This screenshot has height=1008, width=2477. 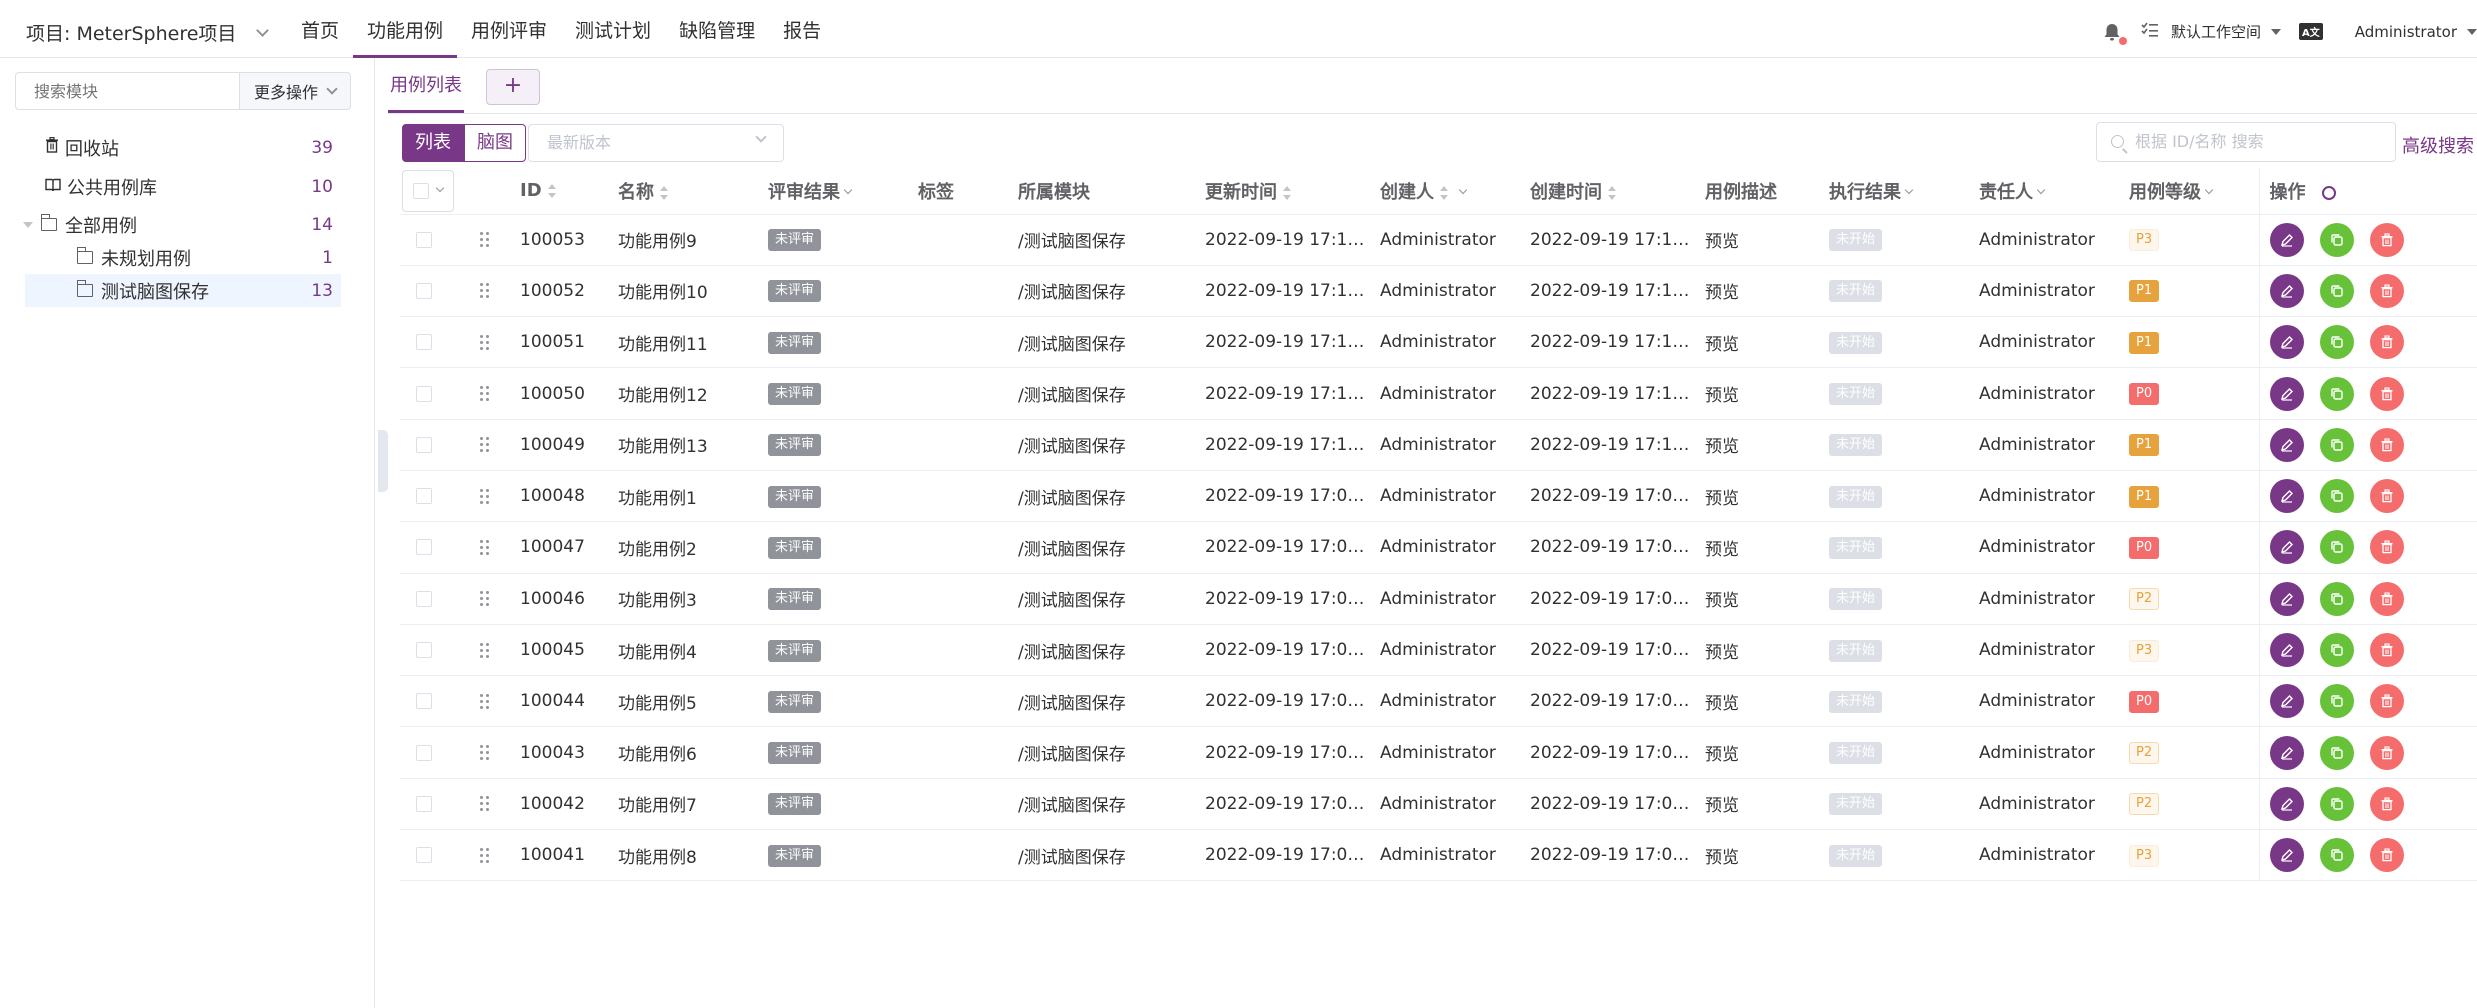 I want to click on col-owner: 责任人, so click(x=2044, y=191).